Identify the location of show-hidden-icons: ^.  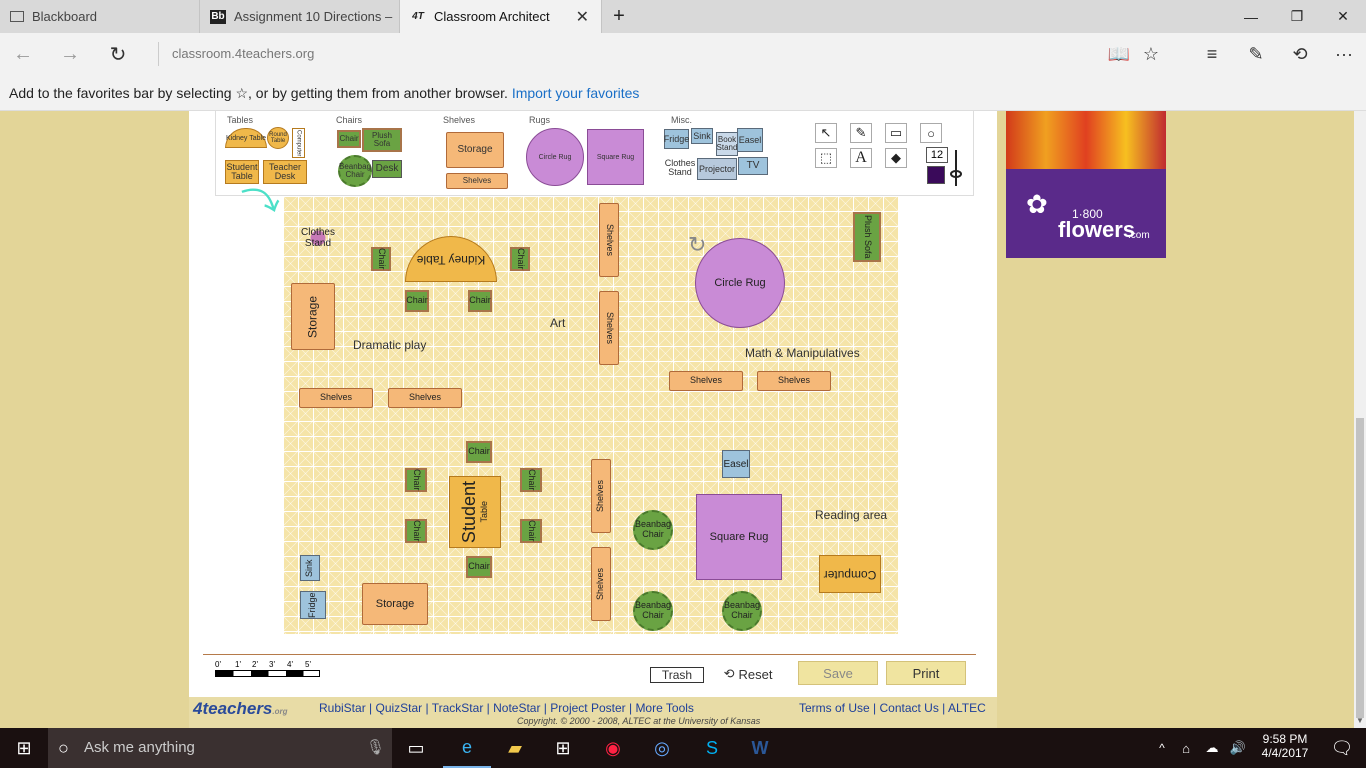
(1162, 748).